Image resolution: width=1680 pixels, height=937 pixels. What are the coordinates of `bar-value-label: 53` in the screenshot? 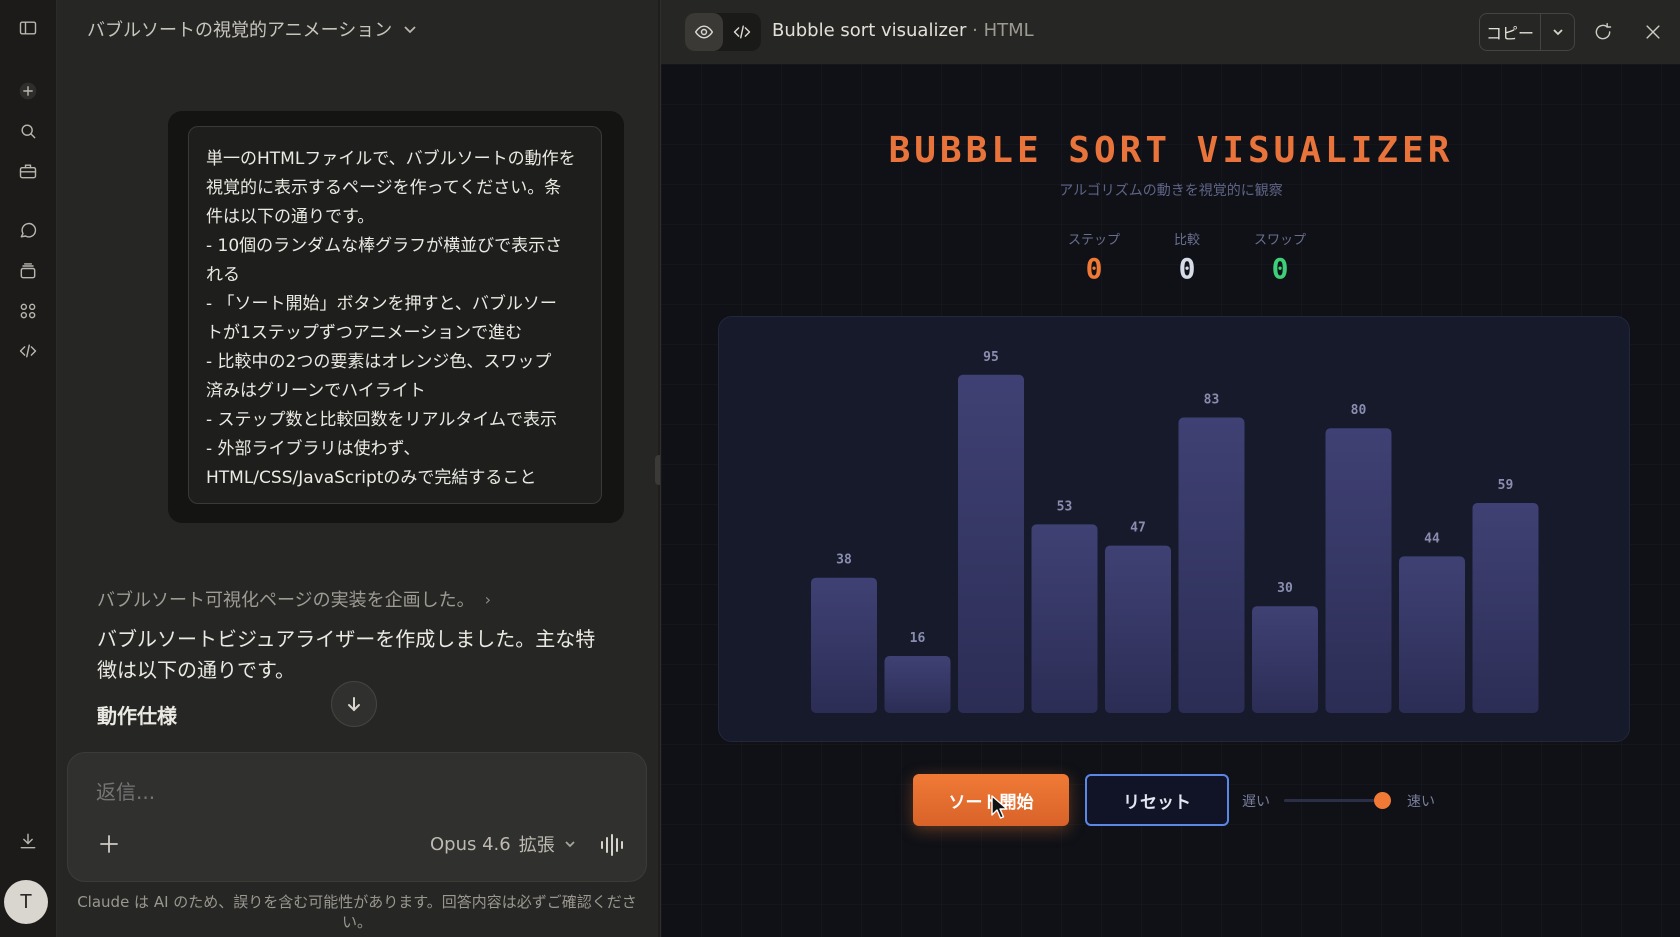 It's located at (1065, 506).